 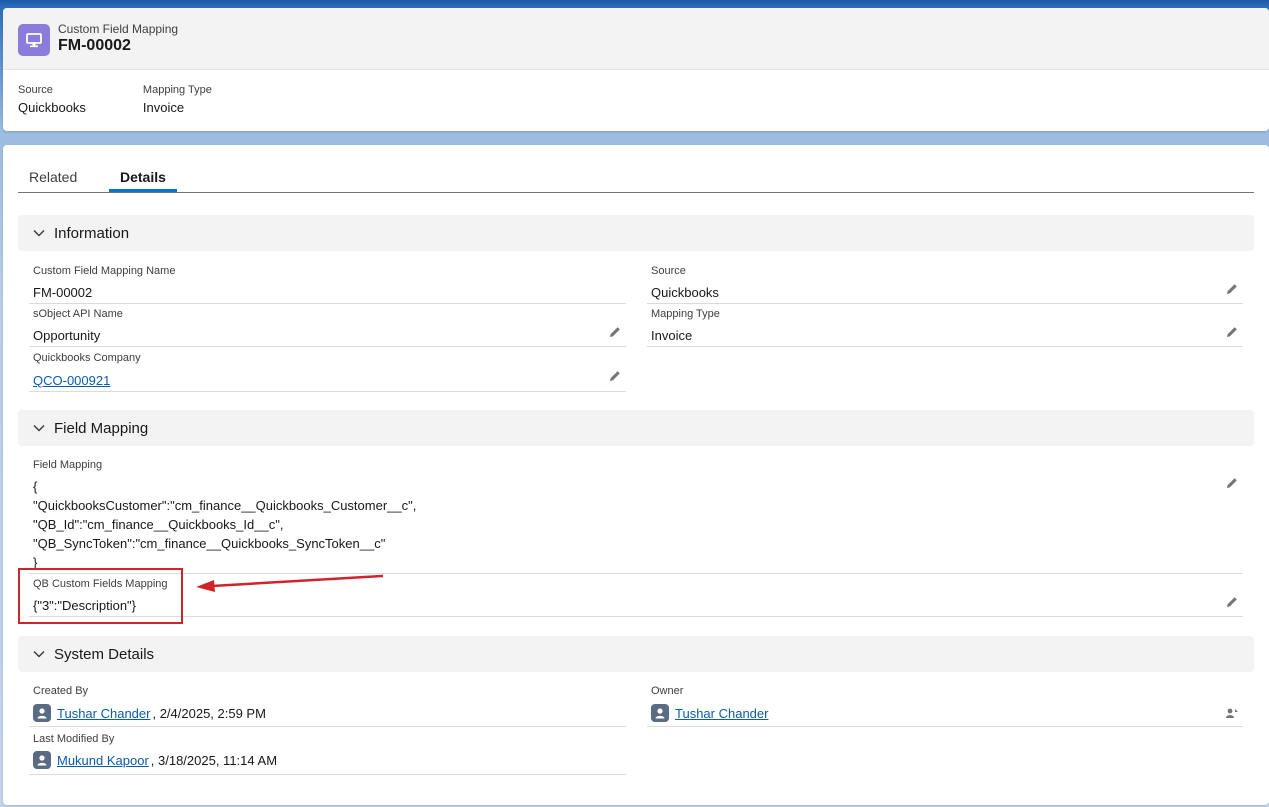 What do you see at coordinates (71, 380) in the screenshot?
I see `quickbooks-company-link: QCO-000921` at bounding box center [71, 380].